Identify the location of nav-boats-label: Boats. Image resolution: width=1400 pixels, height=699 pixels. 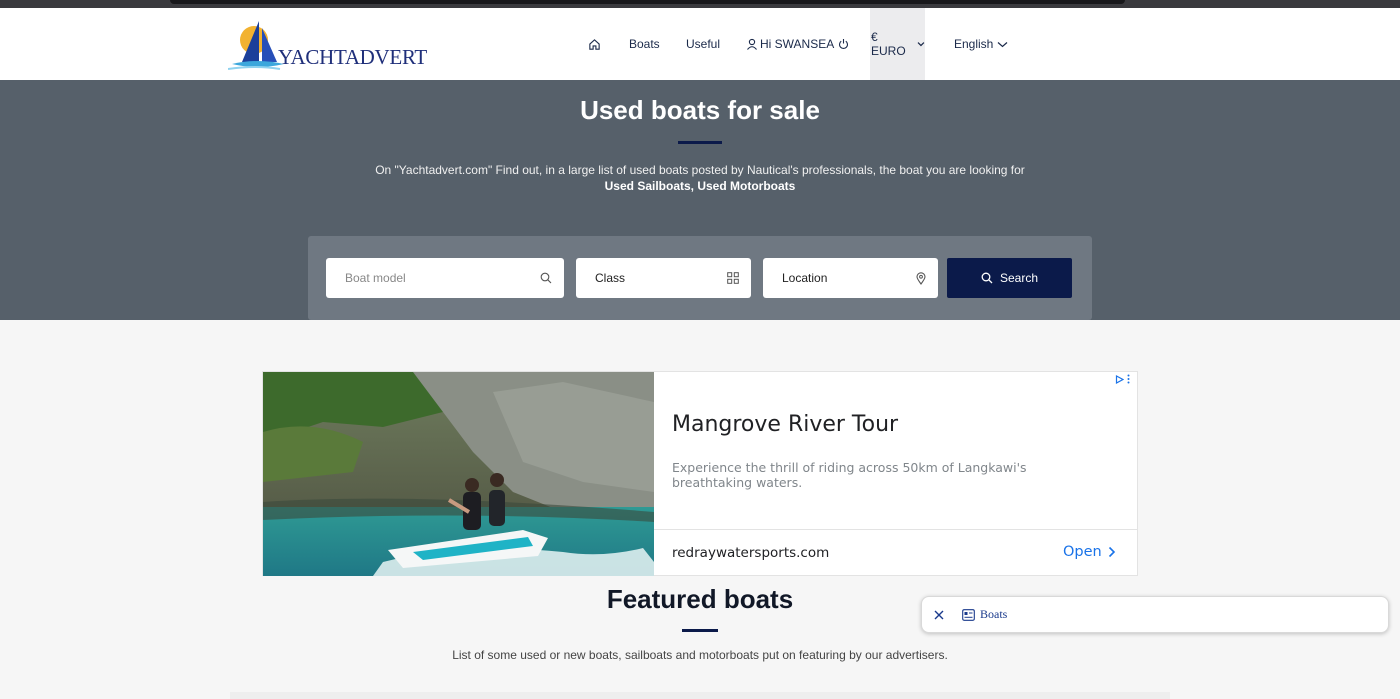
(644, 44).